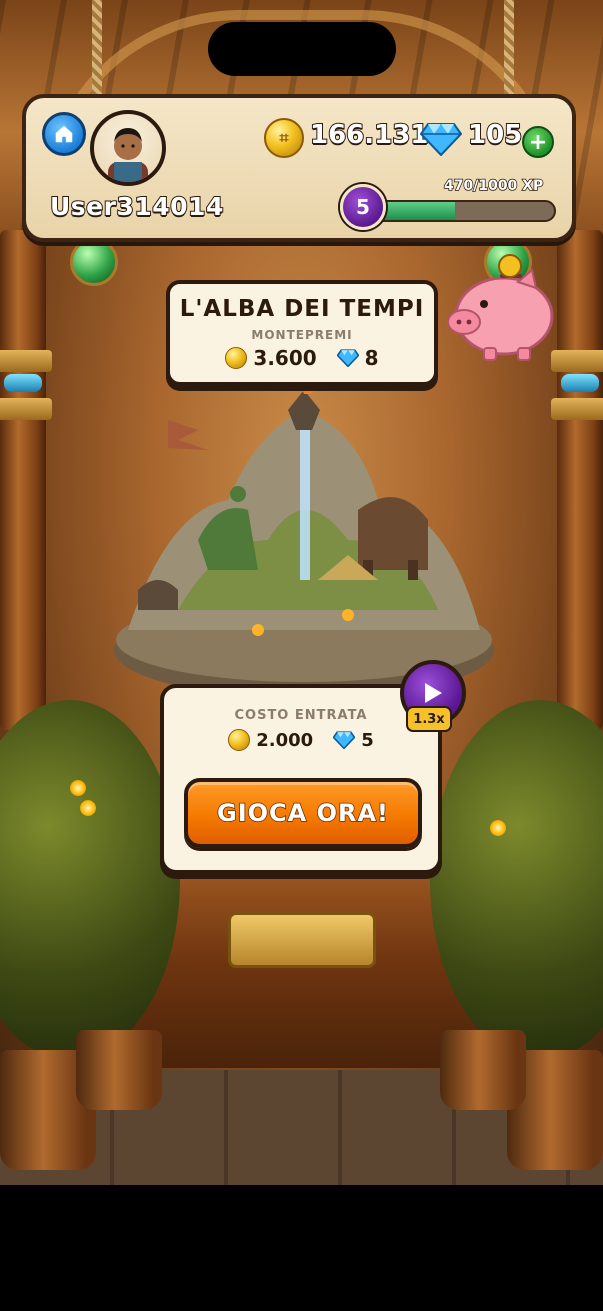  What do you see at coordinates (369, 135) in the screenshot?
I see `coin-balance: 166.131` at bounding box center [369, 135].